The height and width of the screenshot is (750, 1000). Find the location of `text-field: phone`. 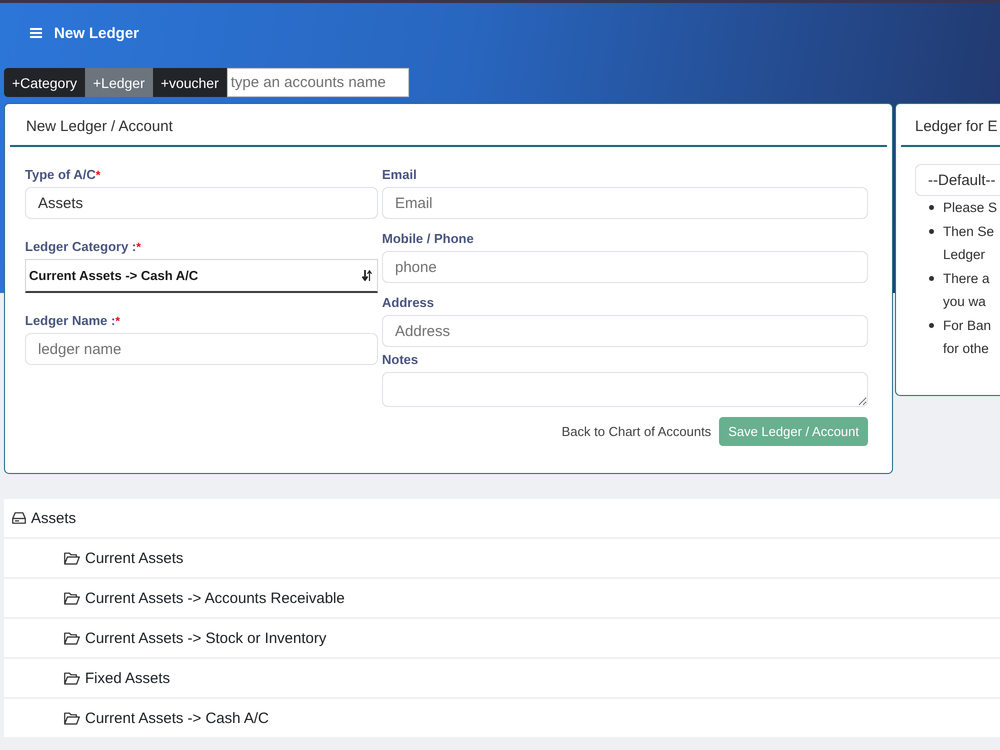

text-field: phone is located at coordinates (625, 267).